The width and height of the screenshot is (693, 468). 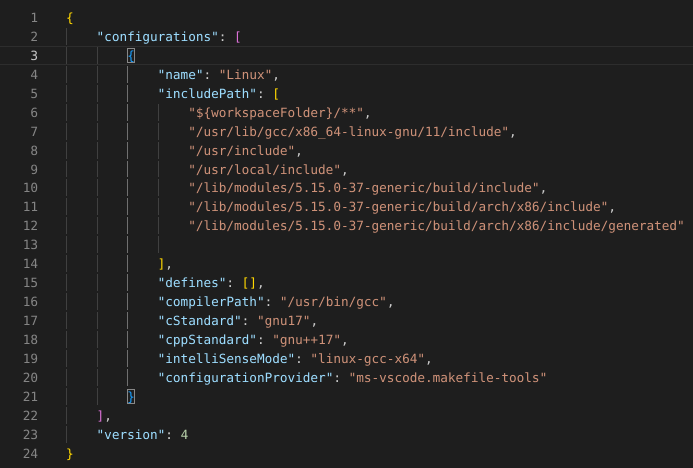 I want to click on line-number: 11, so click(x=30, y=207).